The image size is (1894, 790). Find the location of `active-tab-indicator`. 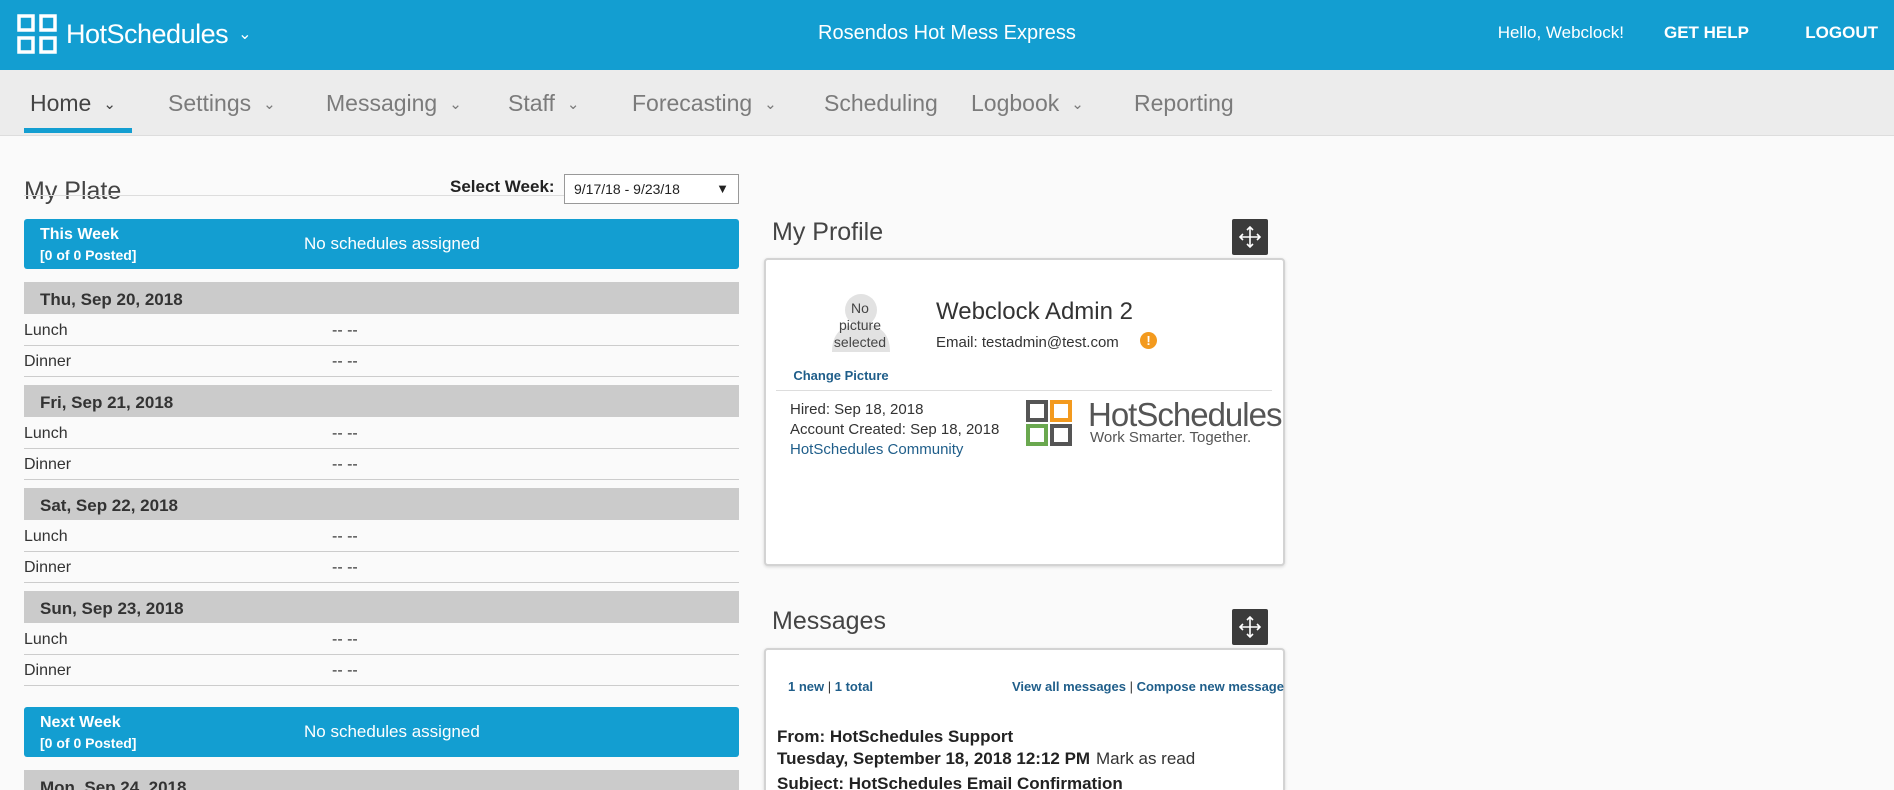

active-tab-indicator is located at coordinates (78, 130).